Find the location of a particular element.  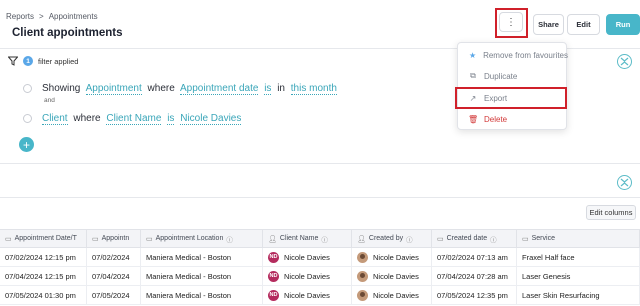

cell-appointment-date: 07/02/2024 is located at coordinates (114, 257).